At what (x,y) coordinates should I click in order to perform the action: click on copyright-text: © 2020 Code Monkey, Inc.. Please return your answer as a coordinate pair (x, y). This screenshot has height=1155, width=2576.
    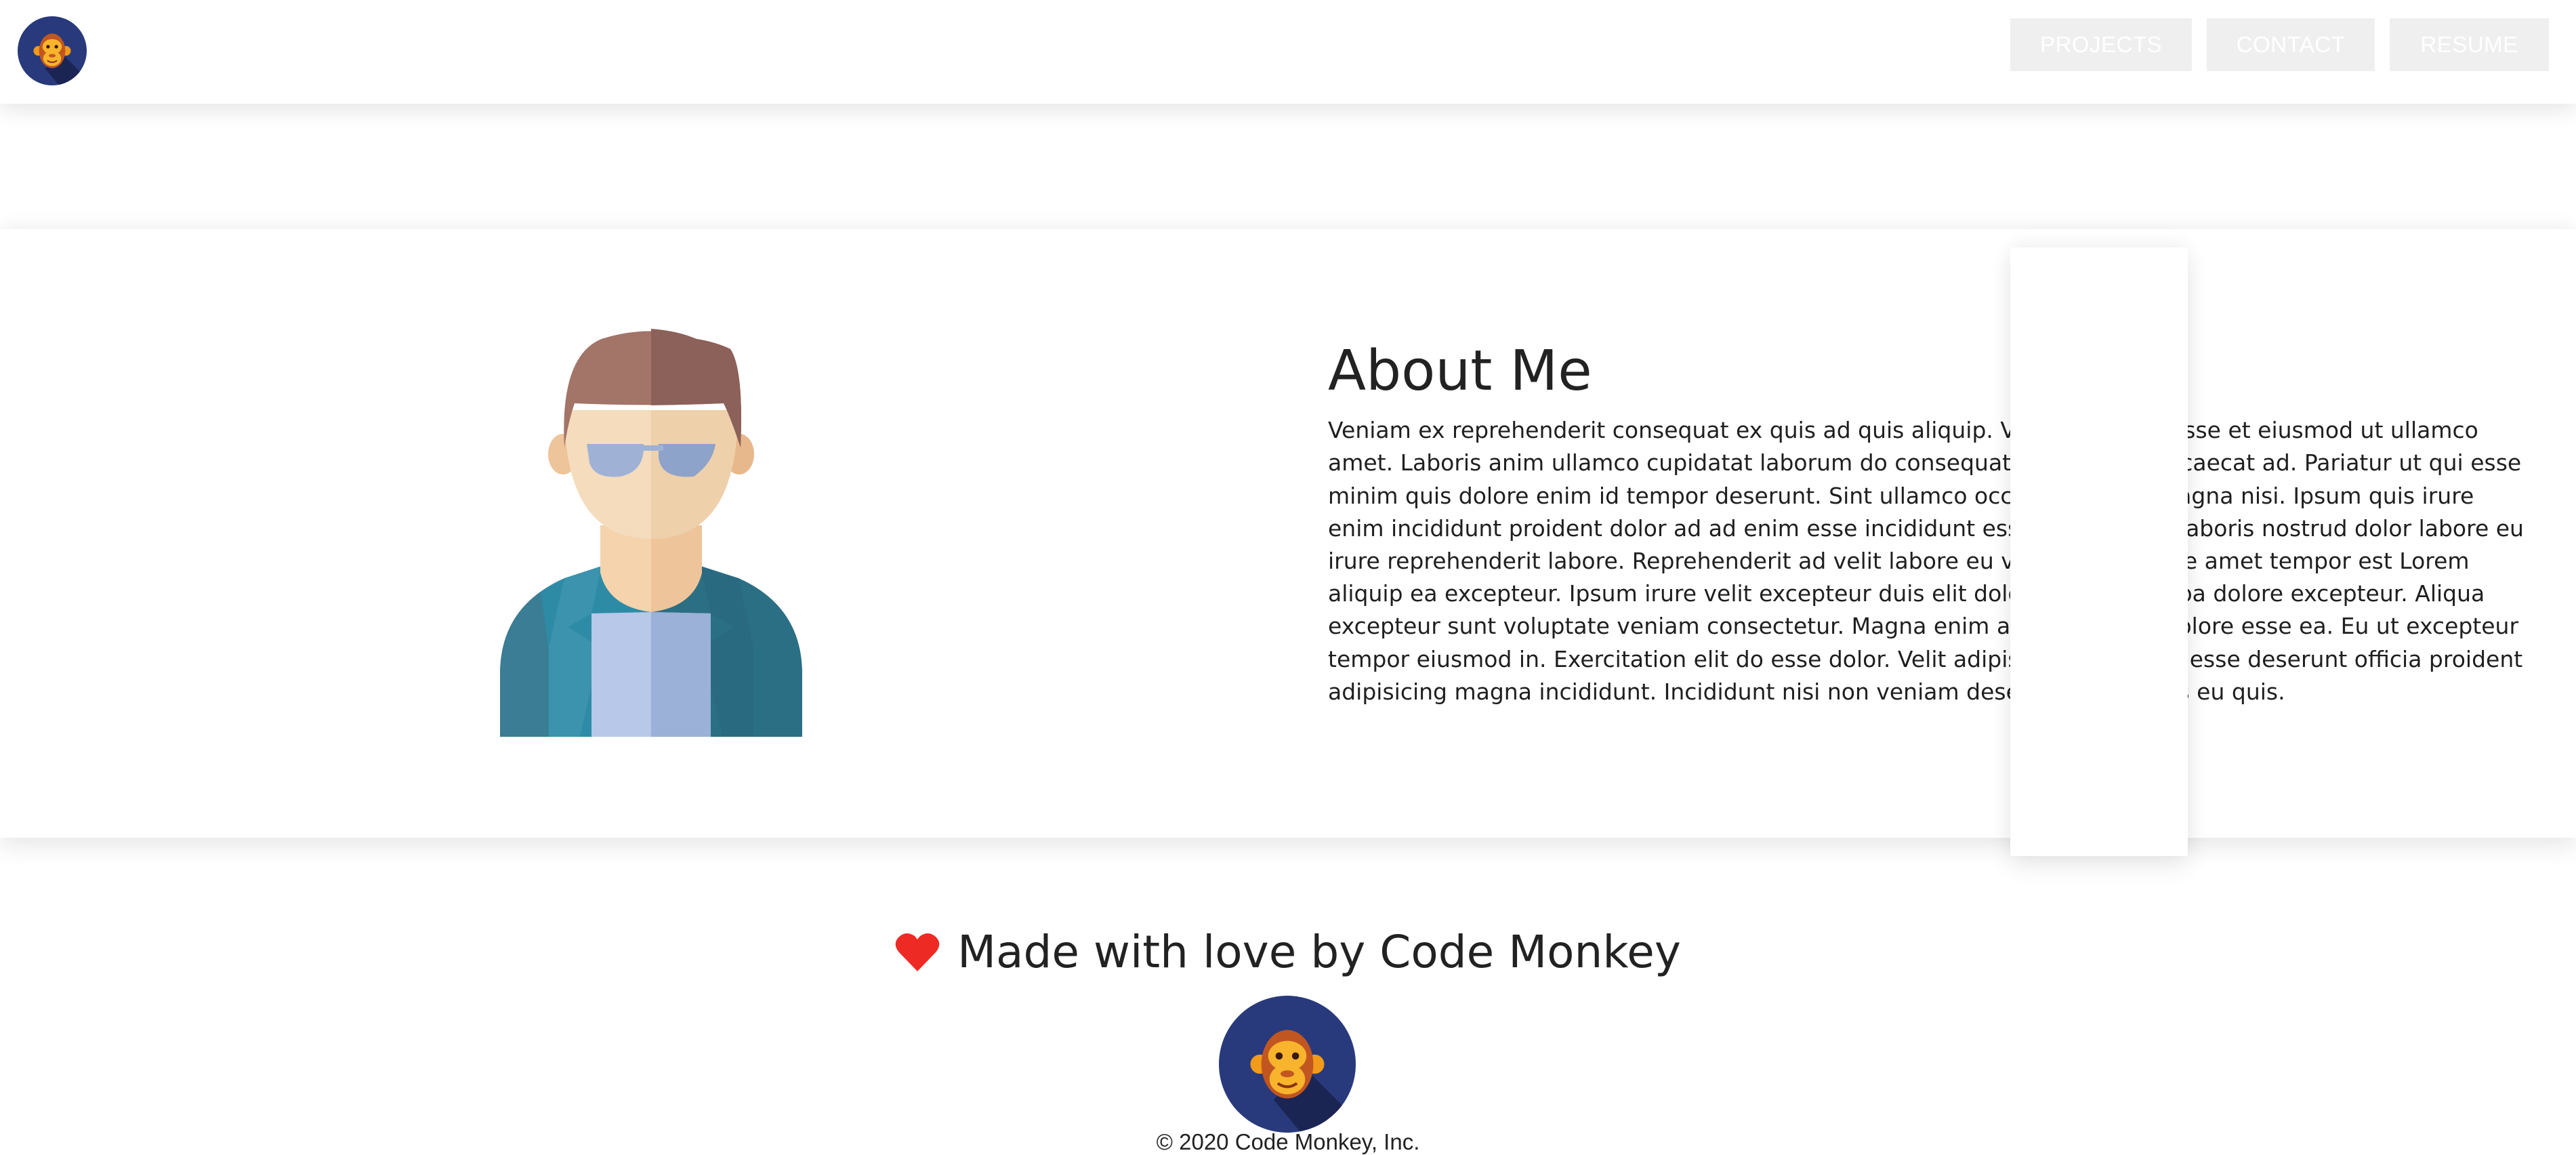
    Looking at the image, I should click on (1288, 1141).